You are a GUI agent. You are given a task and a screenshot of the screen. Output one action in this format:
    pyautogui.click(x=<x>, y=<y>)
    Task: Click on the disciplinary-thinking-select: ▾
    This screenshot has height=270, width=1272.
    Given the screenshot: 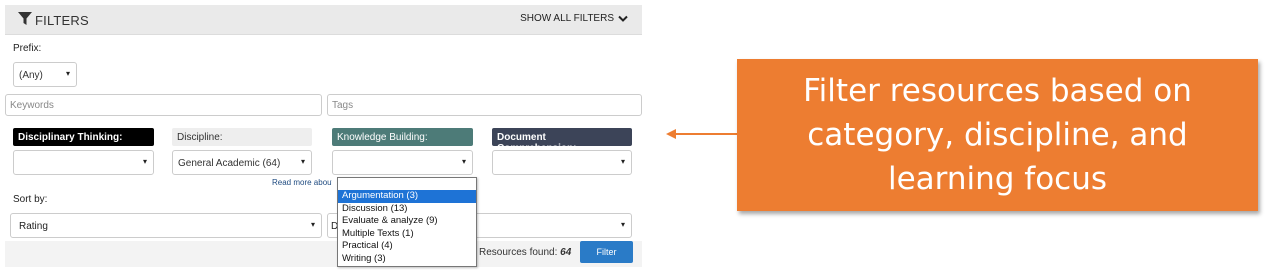 What is the action you would take?
    pyautogui.click(x=83, y=162)
    